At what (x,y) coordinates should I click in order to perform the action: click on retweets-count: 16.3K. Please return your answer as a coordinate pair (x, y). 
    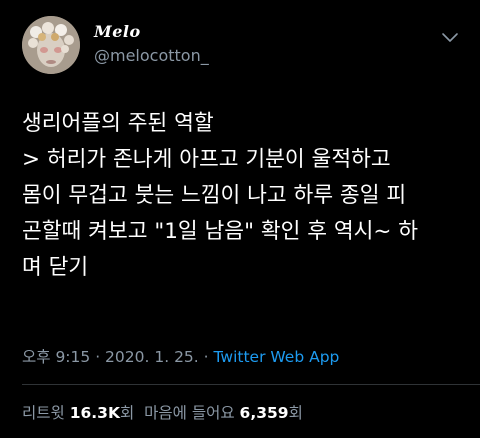
    Looking at the image, I should click on (95, 413).